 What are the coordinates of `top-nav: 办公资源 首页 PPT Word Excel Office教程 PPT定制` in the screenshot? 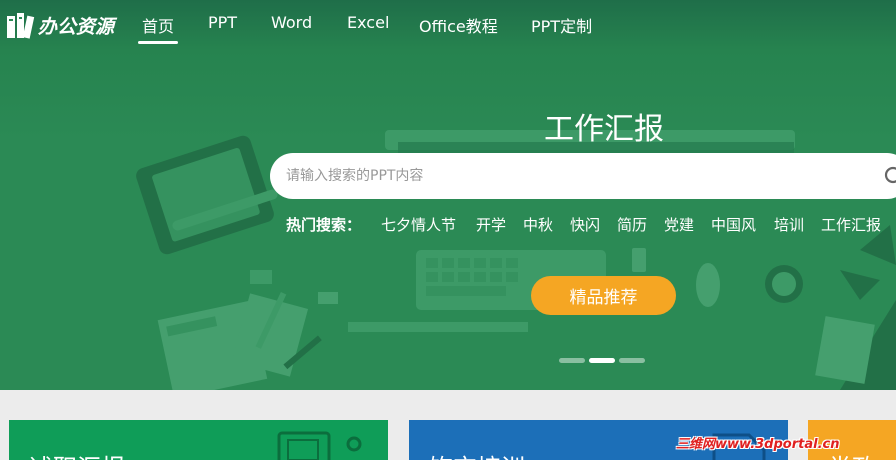 It's located at (448, 25).